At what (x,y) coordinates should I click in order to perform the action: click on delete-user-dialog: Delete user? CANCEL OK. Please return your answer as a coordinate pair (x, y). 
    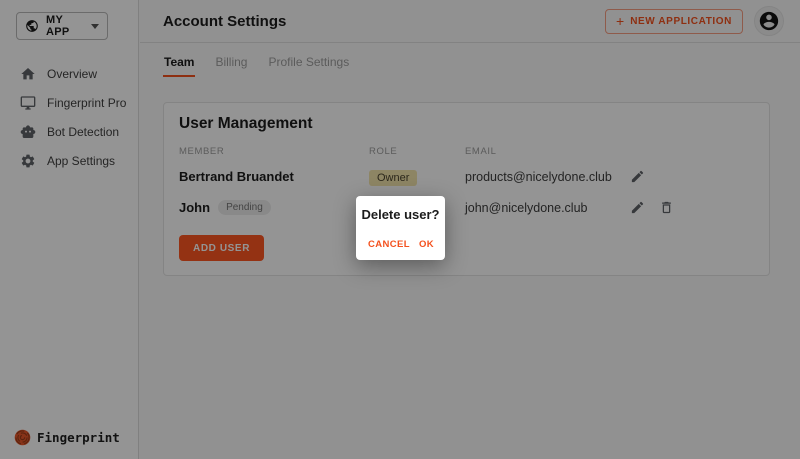
    Looking at the image, I should click on (400, 228).